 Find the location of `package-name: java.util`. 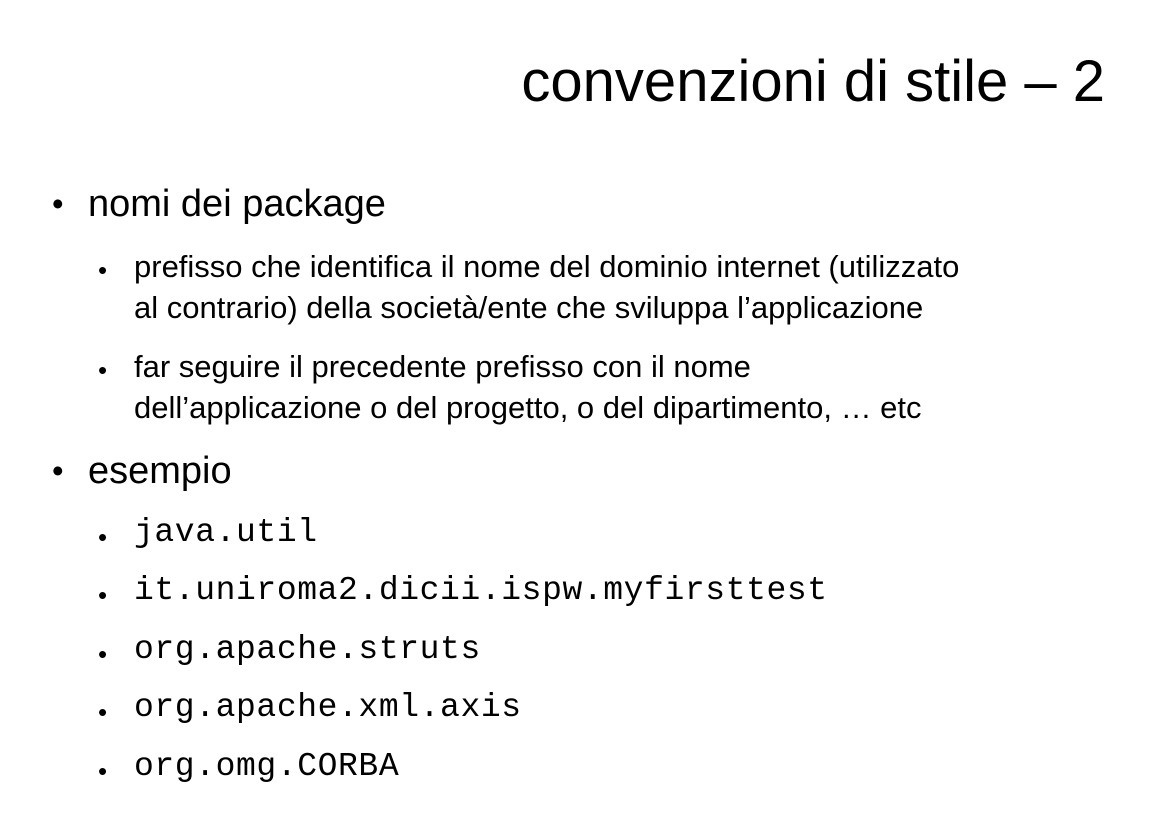

package-name: java.util is located at coordinates (226, 532).